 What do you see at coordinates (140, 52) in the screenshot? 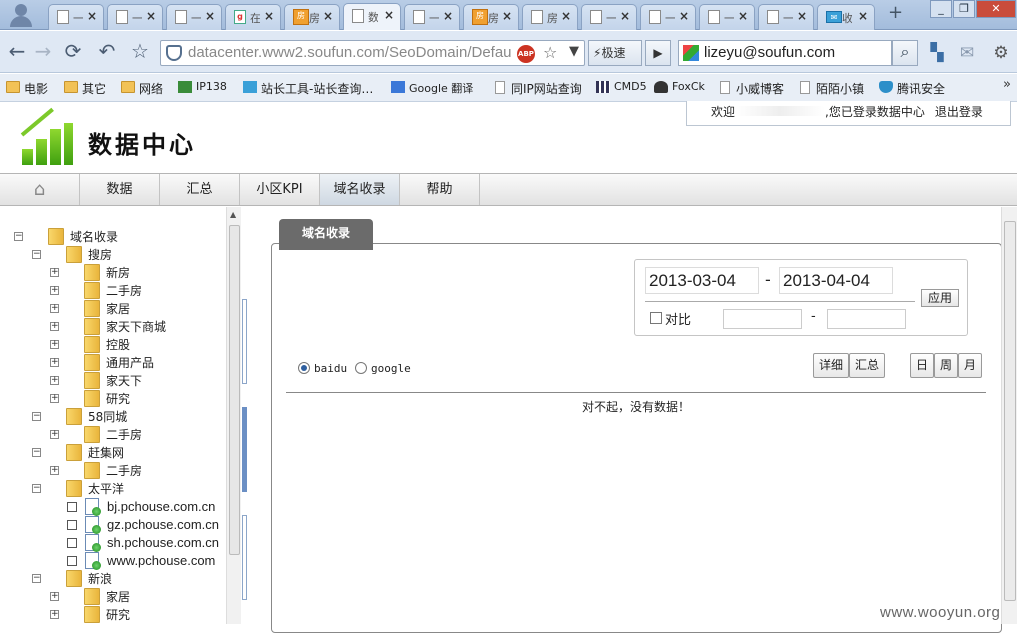
I see `bookmark-star-icon: ☆` at bounding box center [140, 52].